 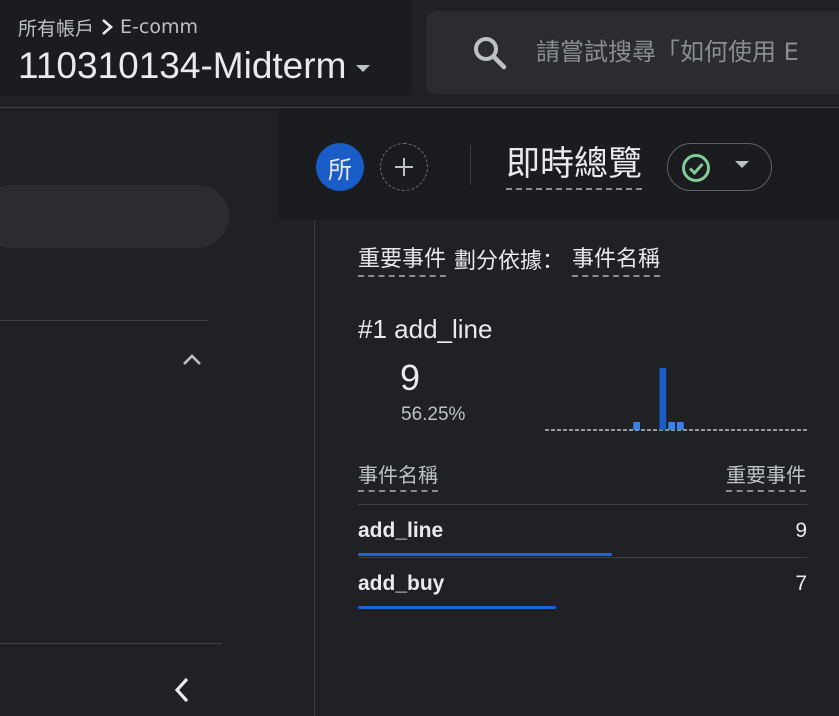 What do you see at coordinates (401, 583) in the screenshot?
I see `row-name: add_buy` at bounding box center [401, 583].